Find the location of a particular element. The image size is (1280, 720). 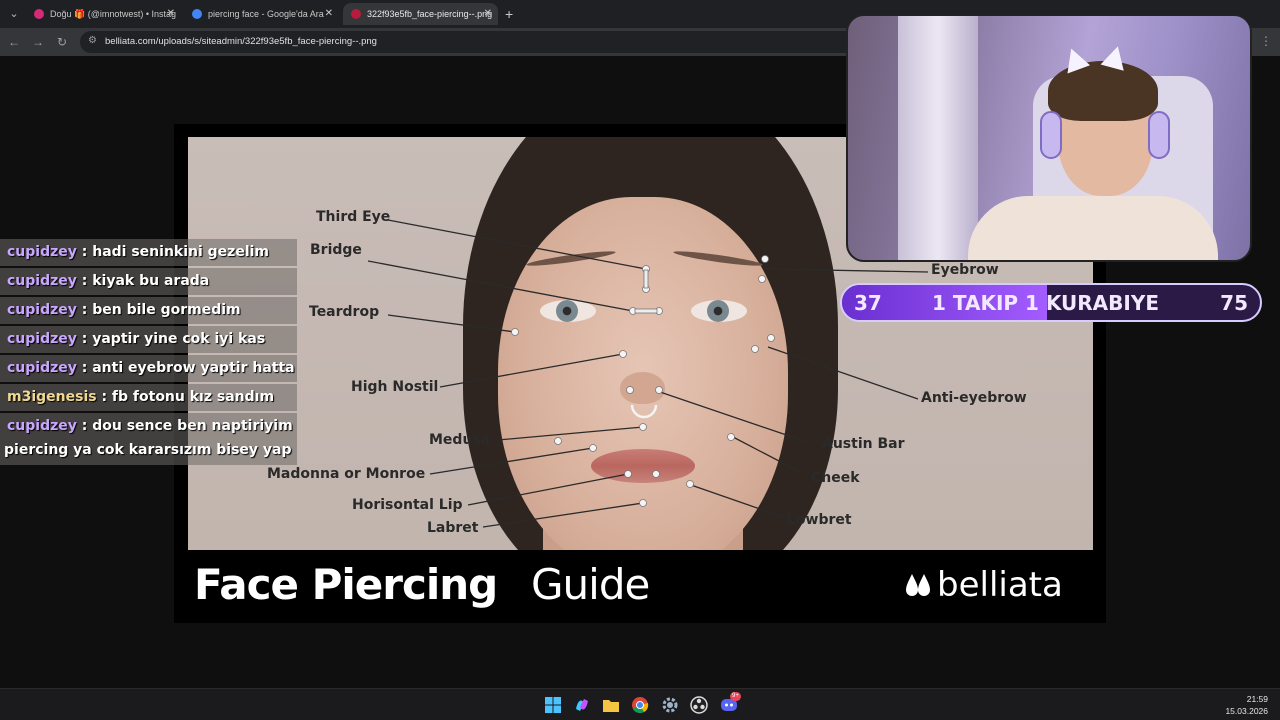

reload-icon: ↻ is located at coordinates (62, 42).